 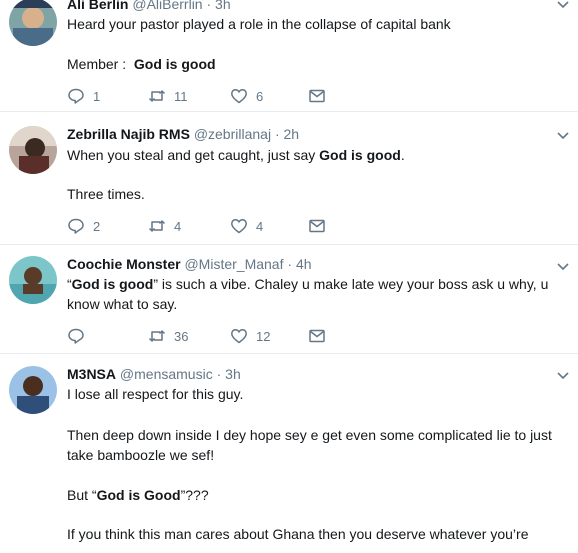 What do you see at coordinates (106, 194) in the screenshot?
I see `tweet-text: Three times.` at bounding box center [106, 194].